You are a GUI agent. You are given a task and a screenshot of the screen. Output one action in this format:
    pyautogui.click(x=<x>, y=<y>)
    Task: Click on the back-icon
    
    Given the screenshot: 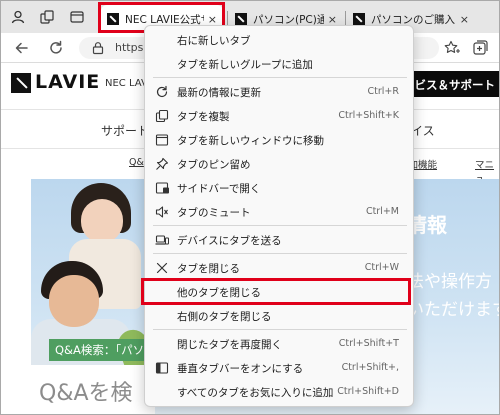 What is the action you would take?
    pyautogui.click(x=22, y=48)
    